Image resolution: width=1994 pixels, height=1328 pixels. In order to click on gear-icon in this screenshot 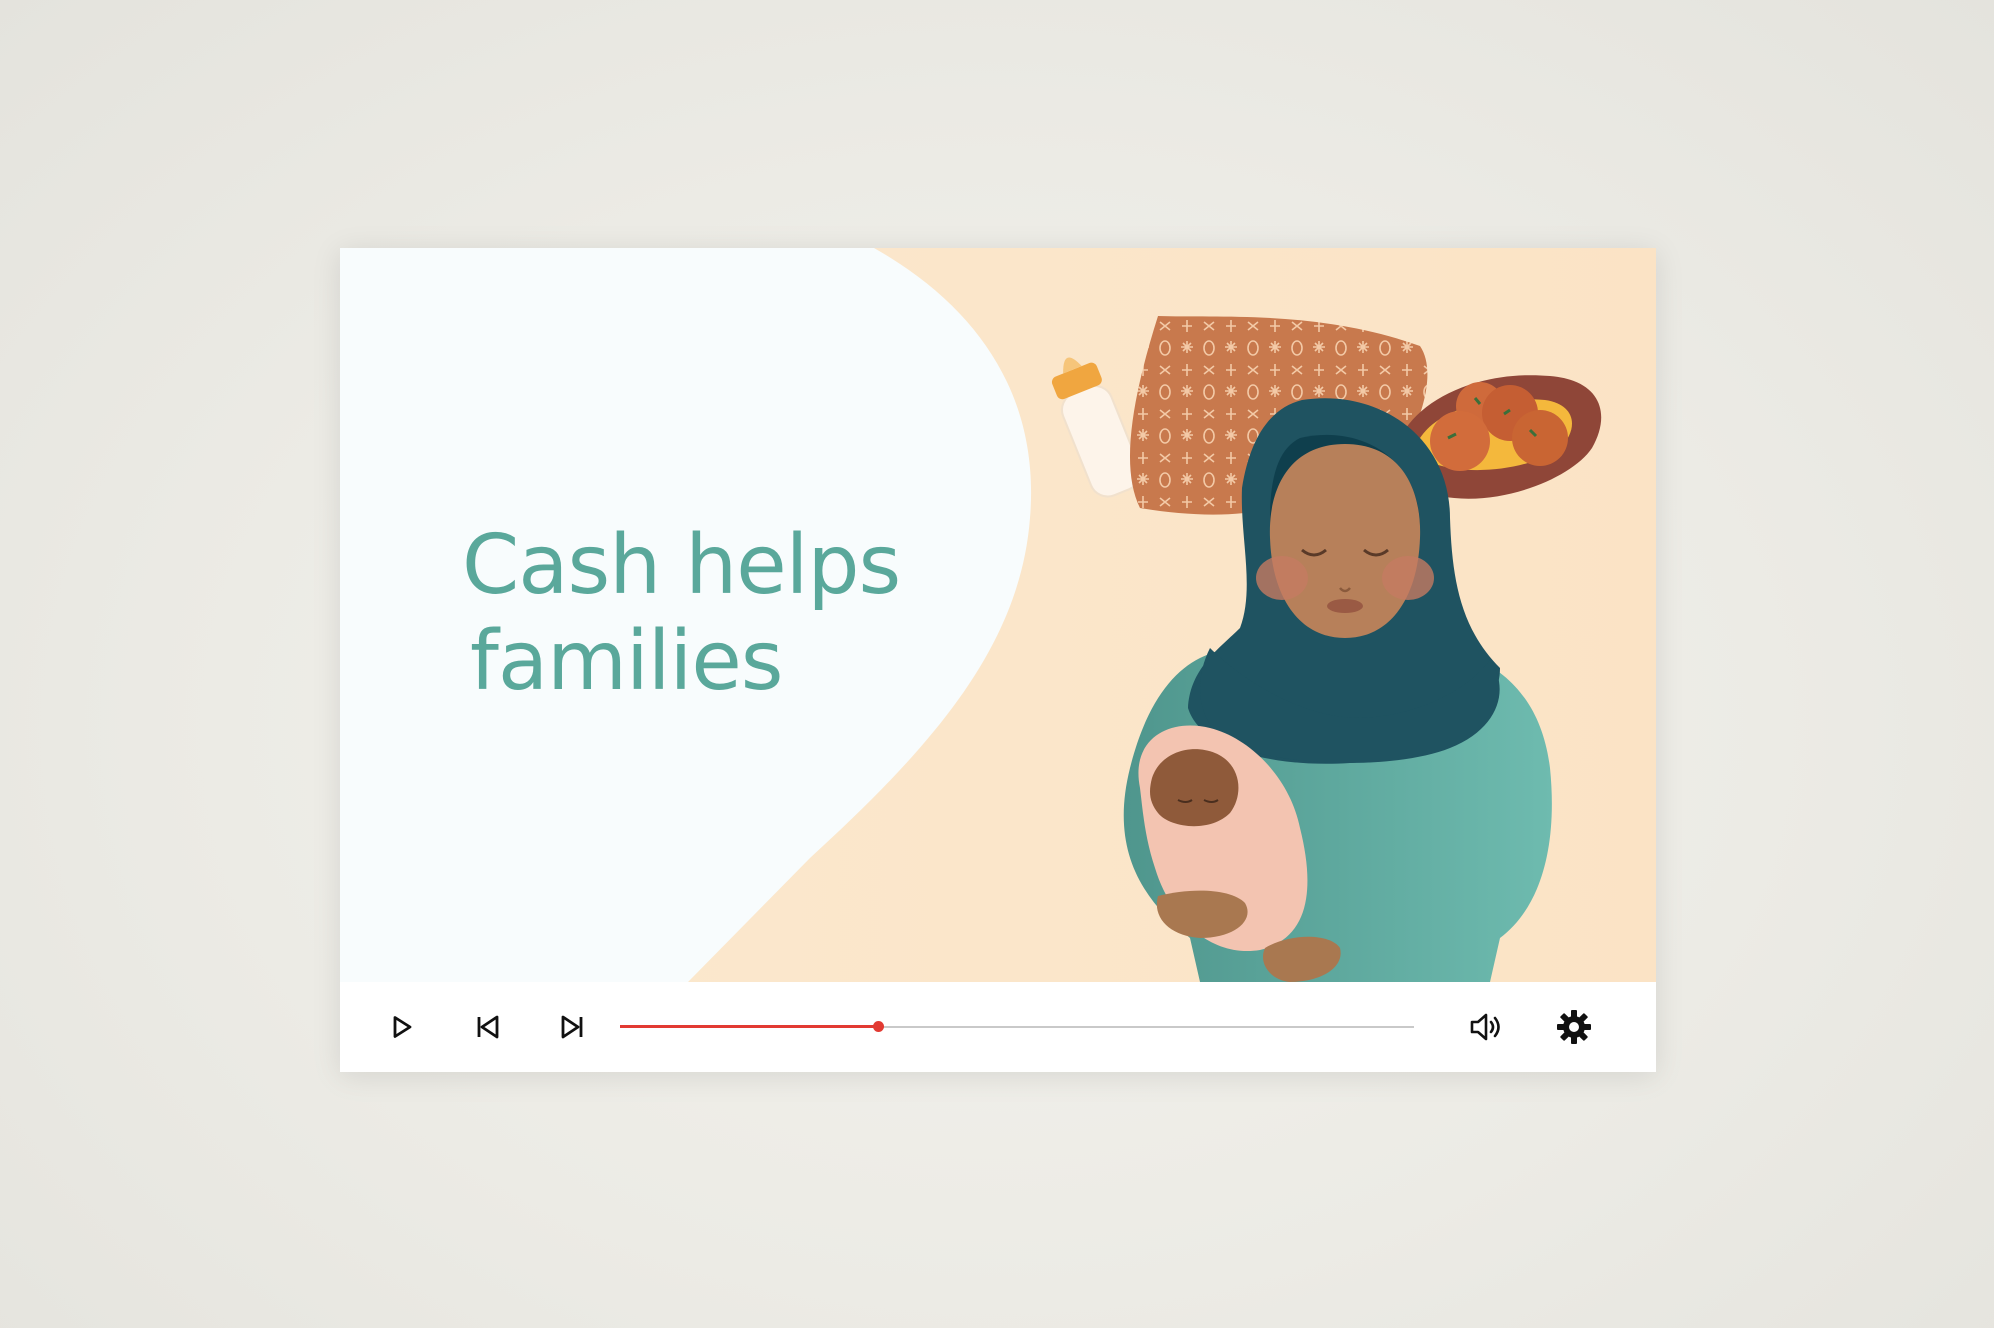, I will do `click(1574, 1027)`.